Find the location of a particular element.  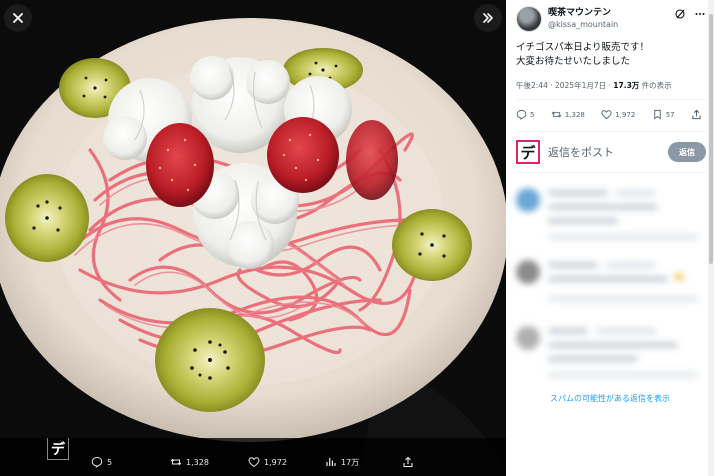

viewer-like-count: 1,972 is located at coordinates (275, 462).